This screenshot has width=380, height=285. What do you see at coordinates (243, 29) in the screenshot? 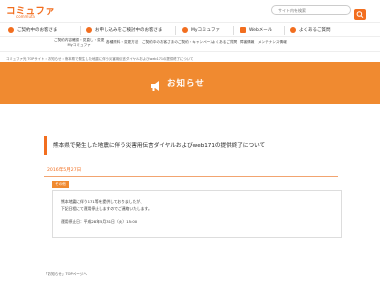
I see `mail-icon` at bounding box center [243, 29].